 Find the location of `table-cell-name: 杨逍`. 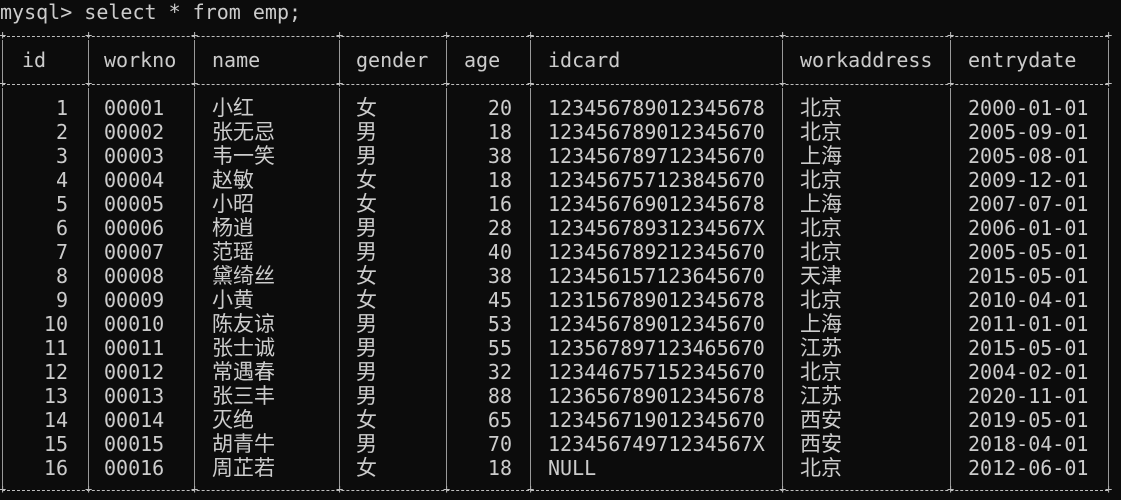

table-cell-name: 杨逍 is located at coordinates (233, 228).